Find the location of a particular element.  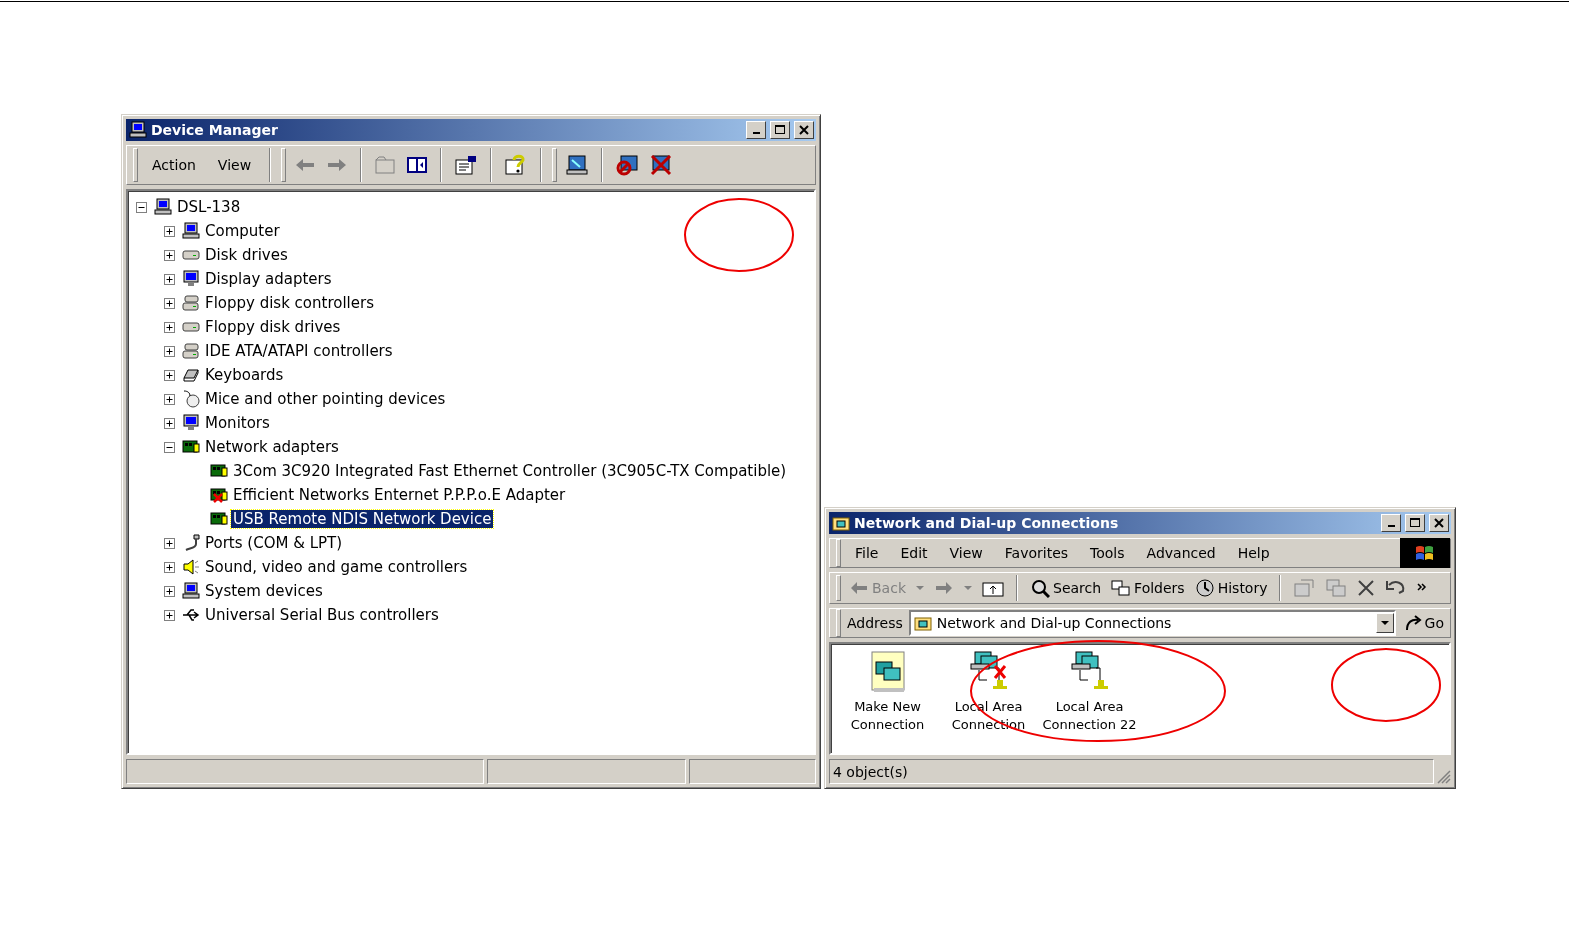

search-icon is located at coordinates (1040, 588).